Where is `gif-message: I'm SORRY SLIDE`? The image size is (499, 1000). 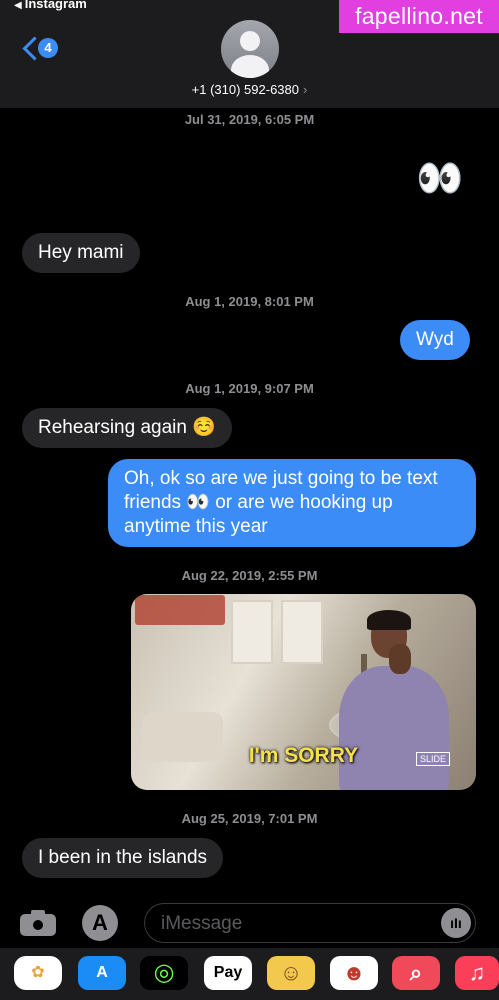 gif-message: I'm SORRY SLIDE is located at coordinates (303, 692).